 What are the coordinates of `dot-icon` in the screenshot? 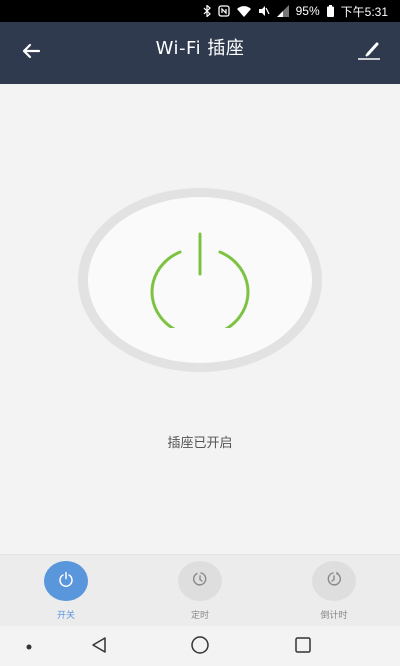 It's located at (29, 647).